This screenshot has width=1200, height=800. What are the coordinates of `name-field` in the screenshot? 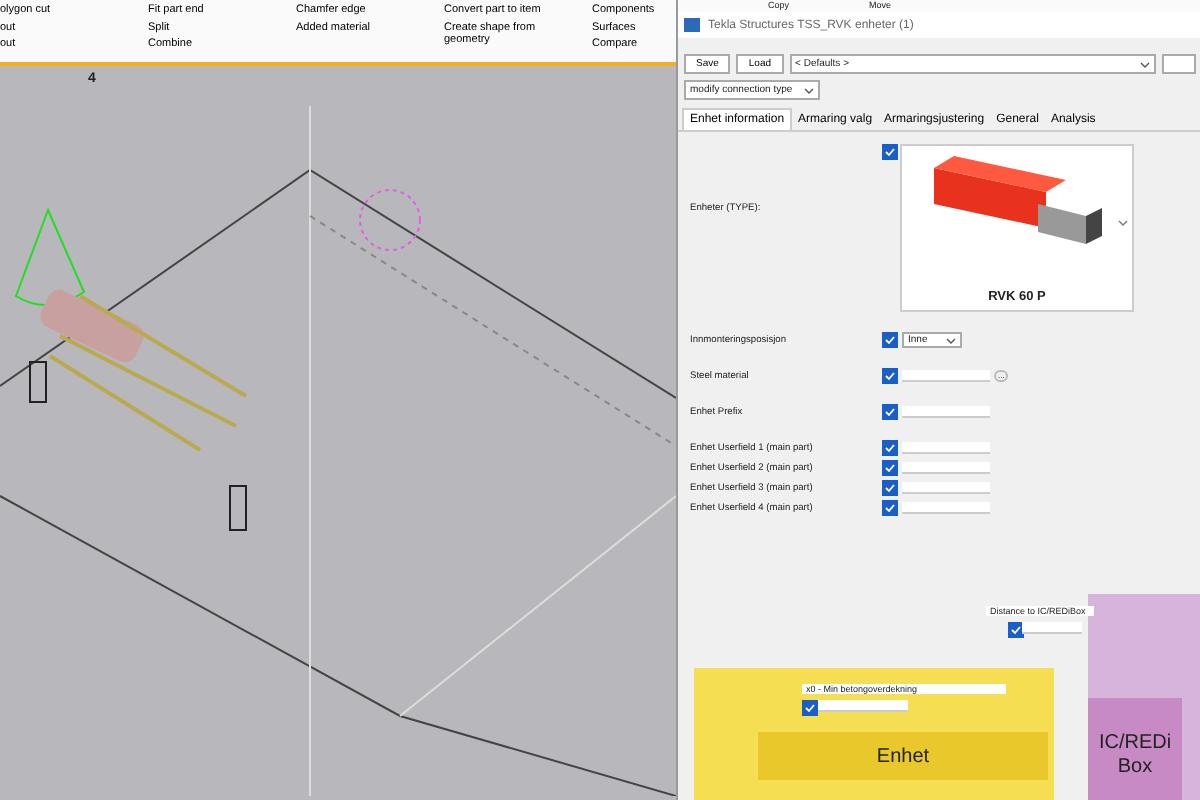 It's located at (1178, 64).